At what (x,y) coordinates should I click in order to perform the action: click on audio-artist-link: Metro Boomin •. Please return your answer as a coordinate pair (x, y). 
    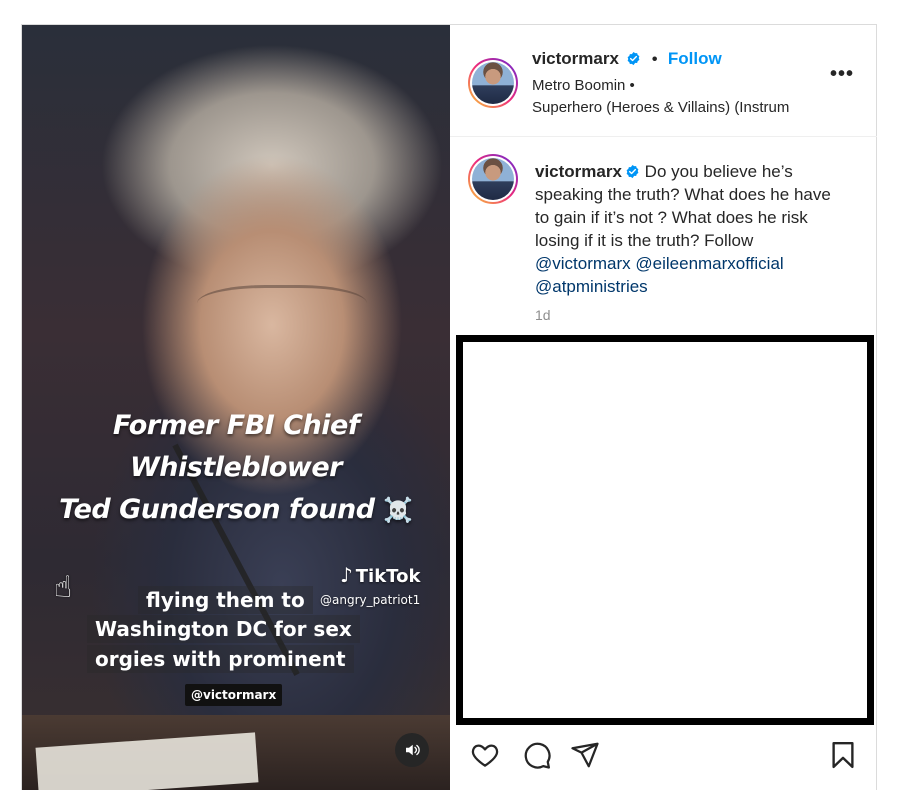
    Looking at the image, I should click on (583, 85).